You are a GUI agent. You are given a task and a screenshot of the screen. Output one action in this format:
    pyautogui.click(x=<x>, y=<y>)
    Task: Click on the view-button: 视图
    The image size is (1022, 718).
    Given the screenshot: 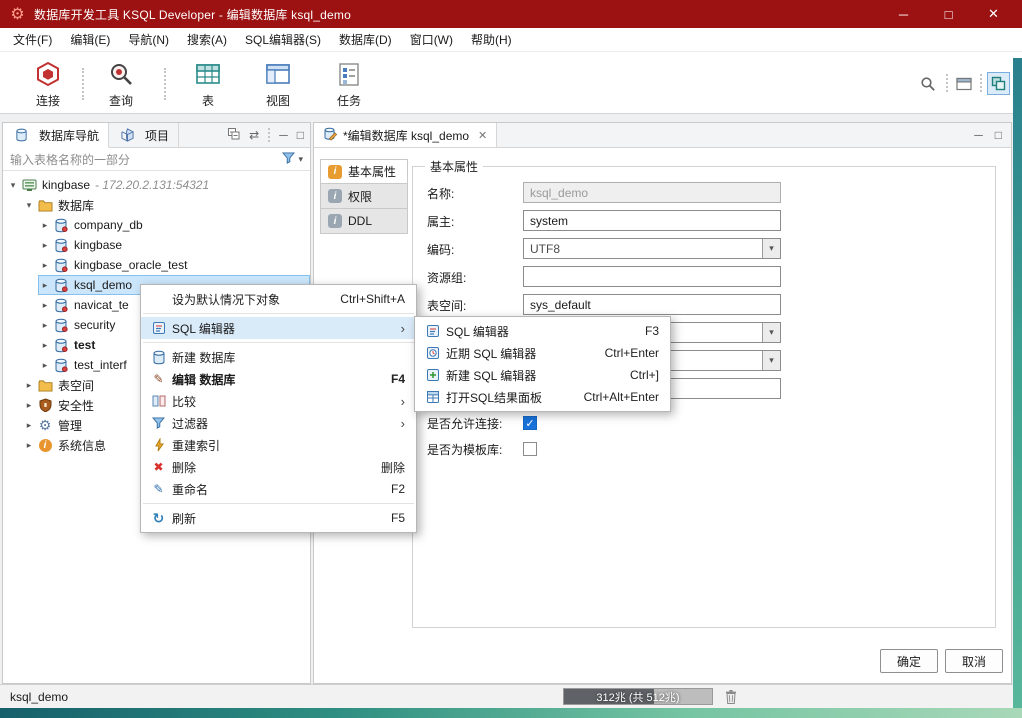 What is the action you would take?
    pyautogui.click(x=278, y=84)
    